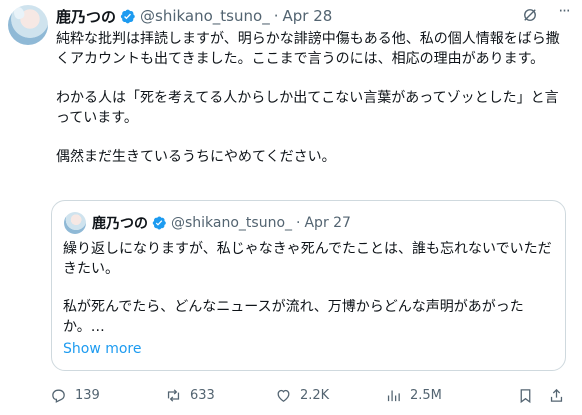 Image resolution: width=582 pixels, height=415 pixels. I want to click on bookmark-button, so click(525, 395).